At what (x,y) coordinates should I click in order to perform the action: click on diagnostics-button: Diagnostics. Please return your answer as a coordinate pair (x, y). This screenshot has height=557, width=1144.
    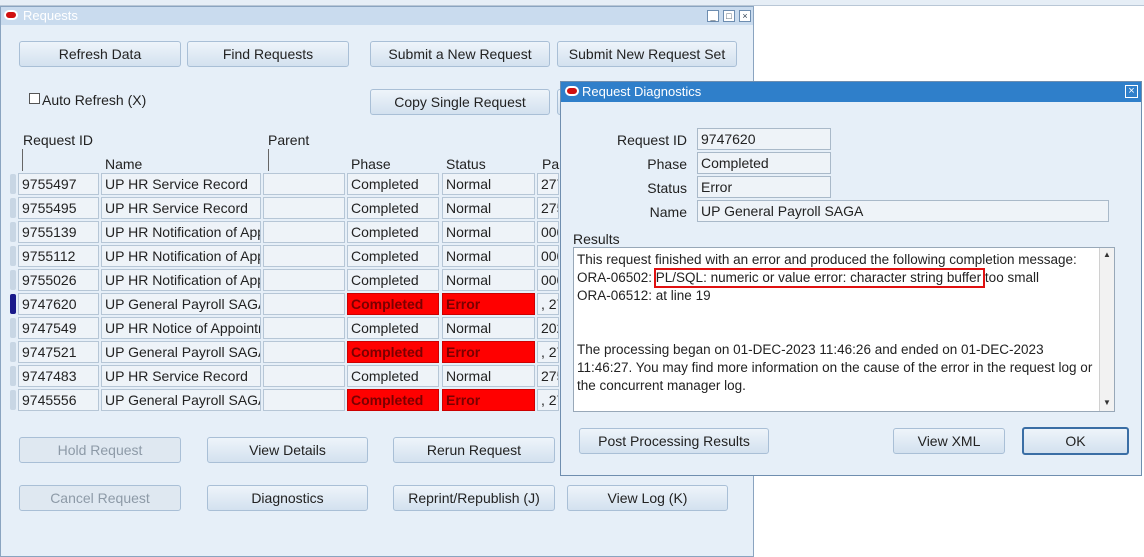
    Looking at the image, I should click on (287, 498).